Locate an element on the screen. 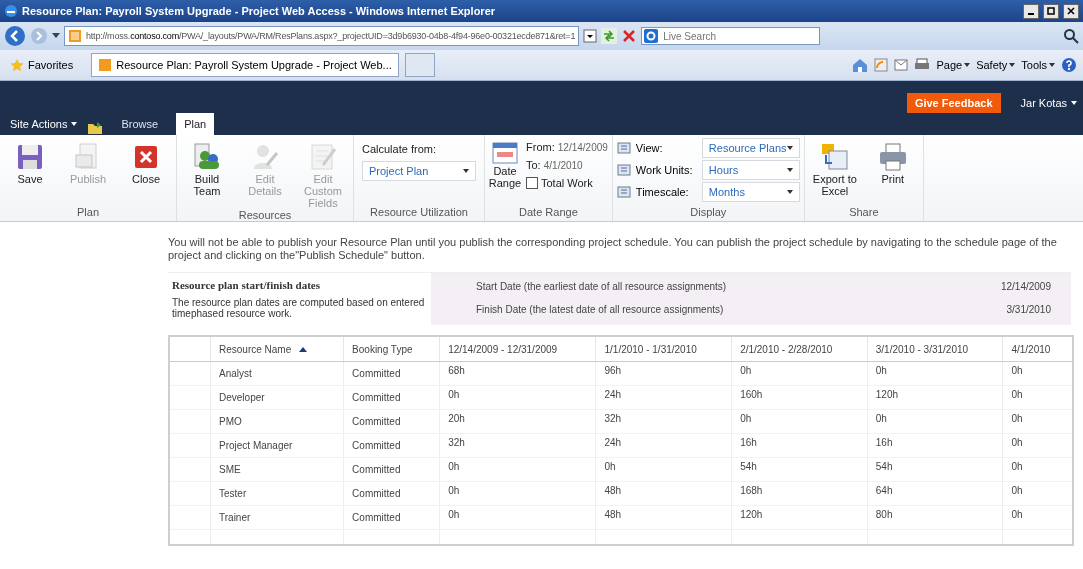 The image size is (1083, 569). calculate-dropdown: Project Plan is located at coordinates (419, 171).